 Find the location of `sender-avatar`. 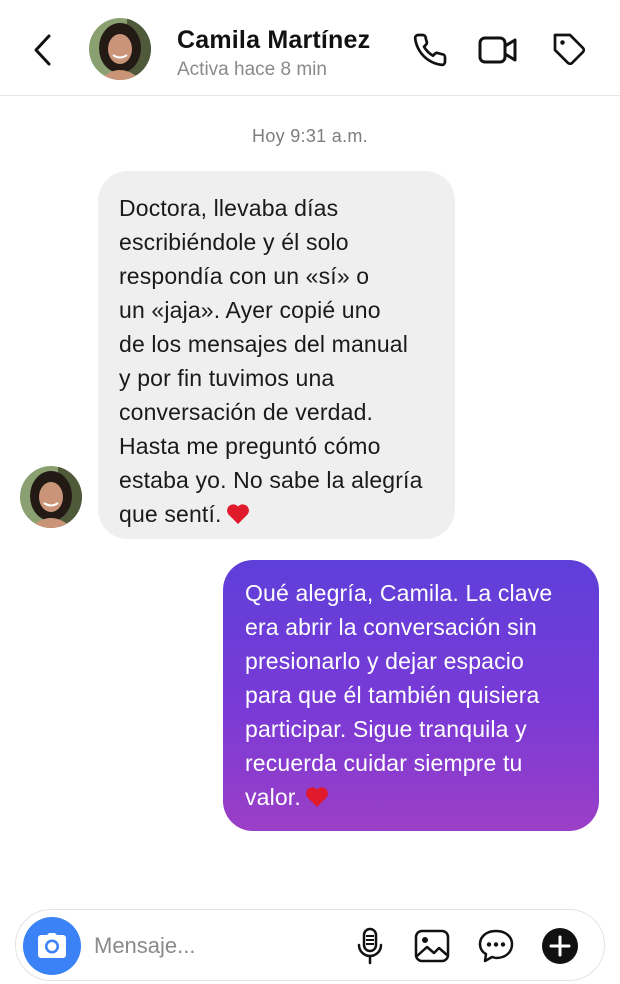

sender-avatar is located at coordinates (51, 497).